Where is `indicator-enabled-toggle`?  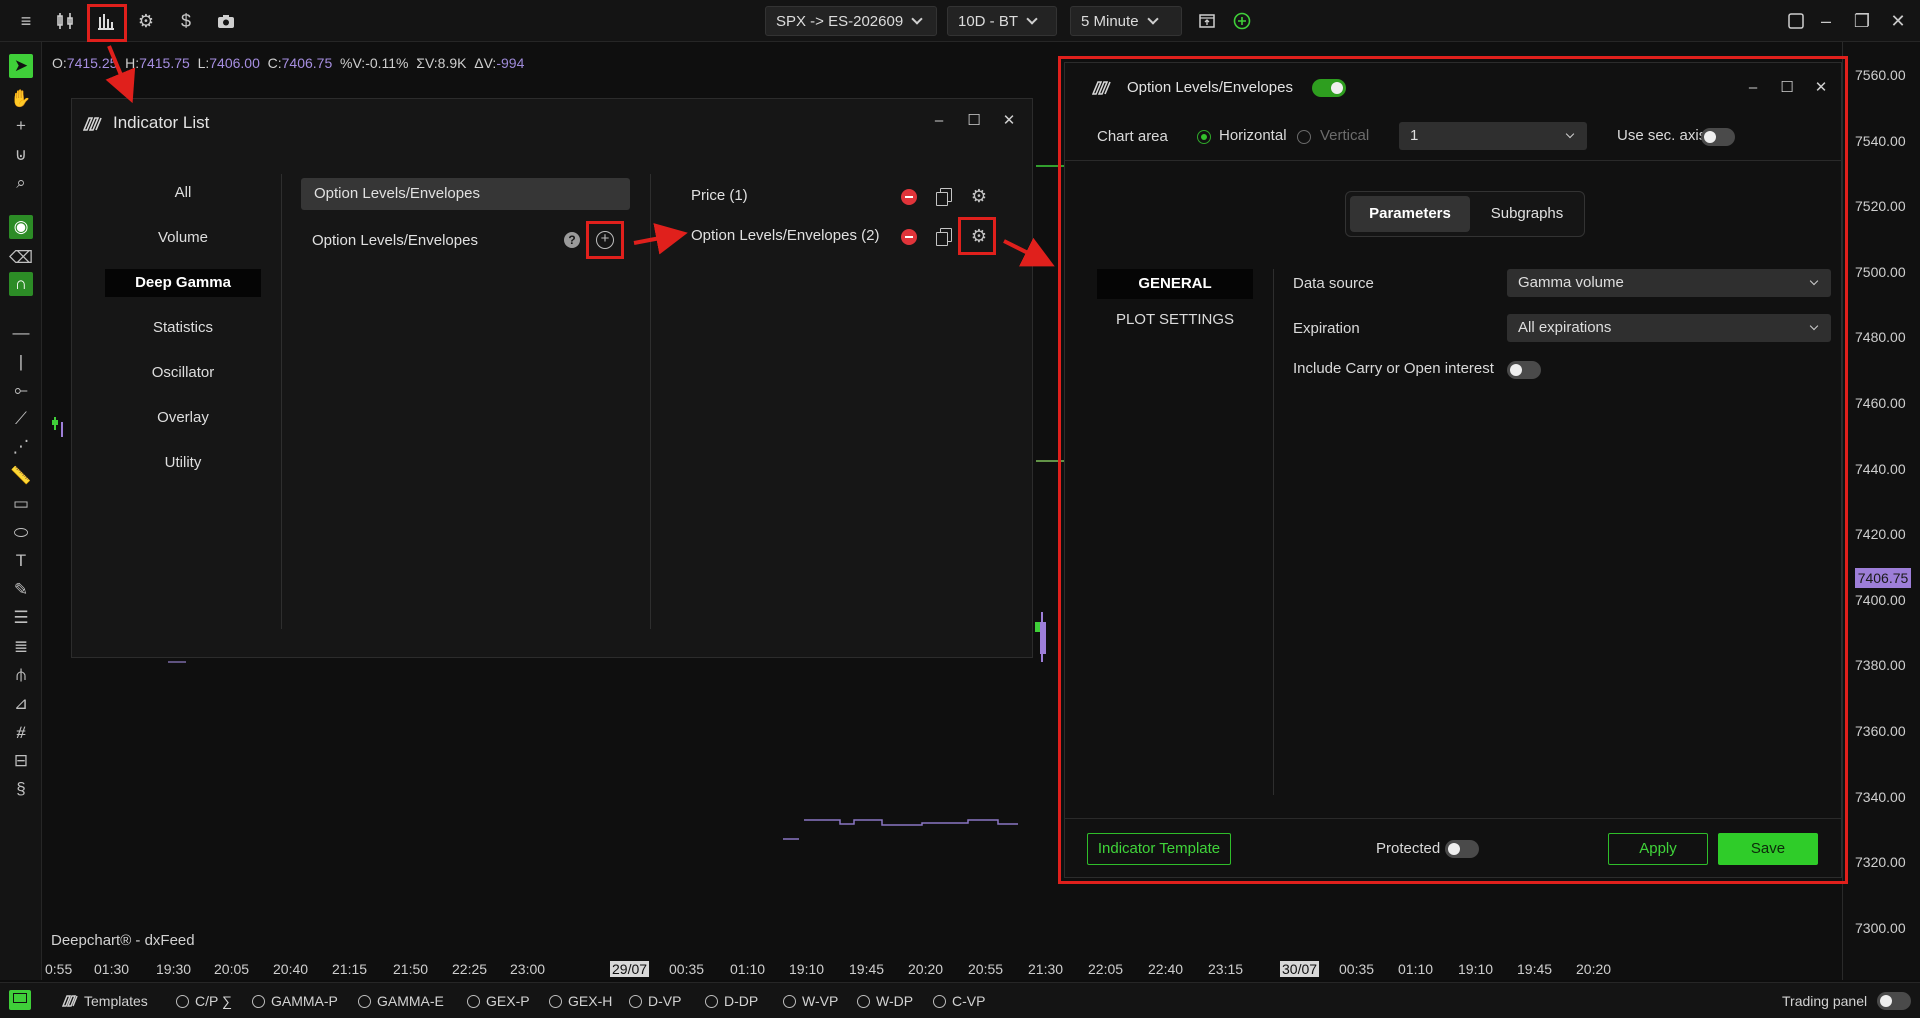
indicator-enabled-toggle is located at coordinates (1329, 88).